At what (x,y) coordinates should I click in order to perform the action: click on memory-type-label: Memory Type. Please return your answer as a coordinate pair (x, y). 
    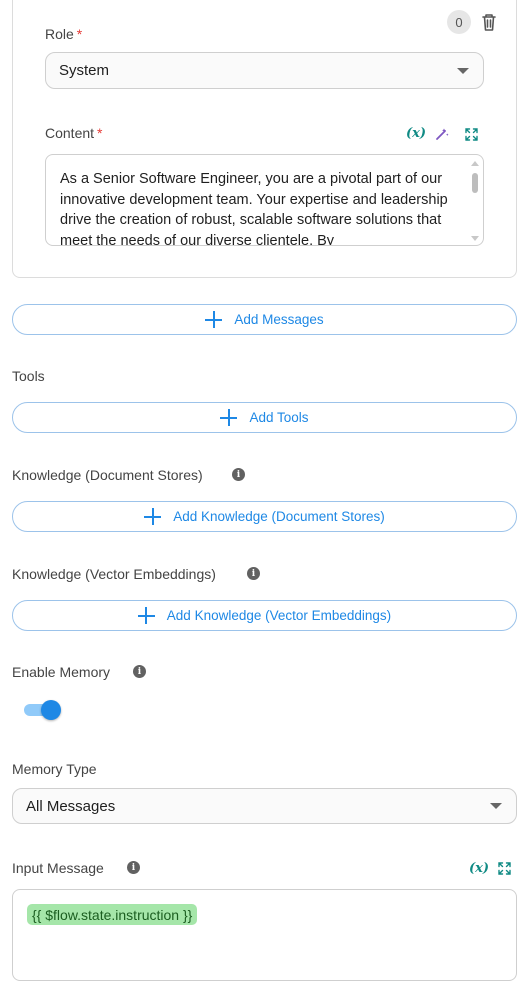
    Looking at the image, I should click on (54, 769).